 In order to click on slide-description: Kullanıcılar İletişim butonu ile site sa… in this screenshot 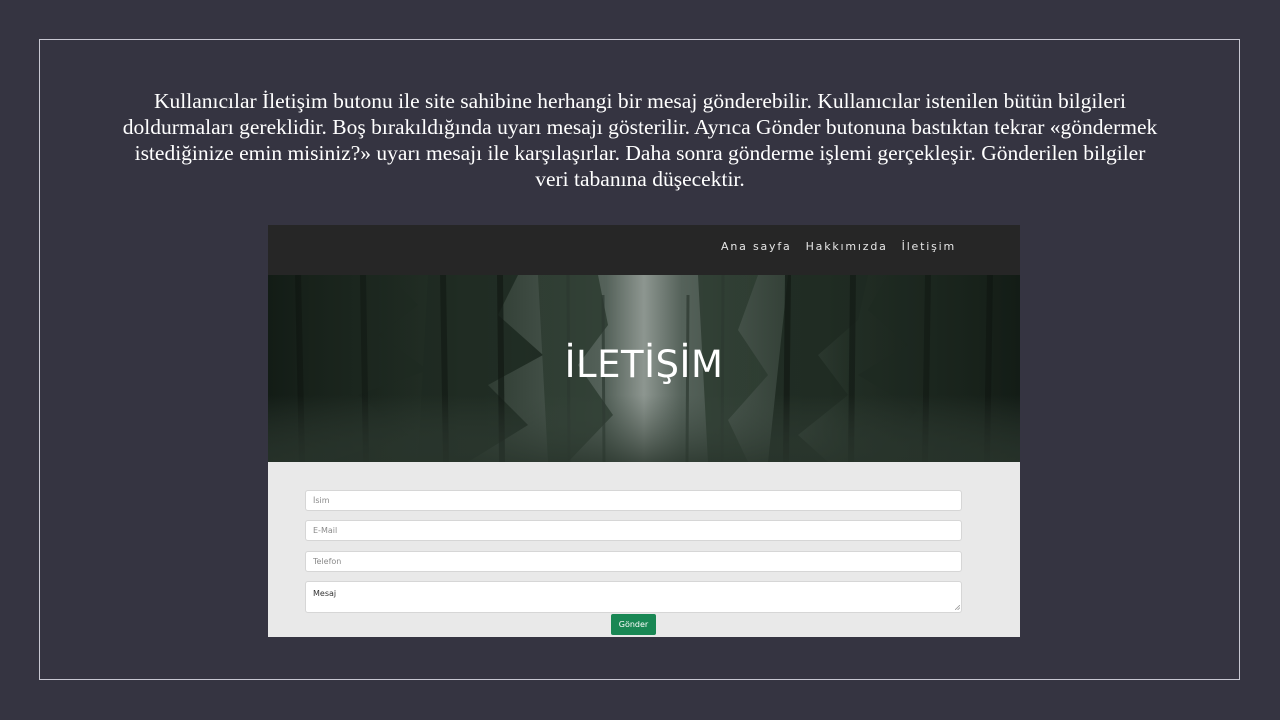, I will do `click(640, 140)`.